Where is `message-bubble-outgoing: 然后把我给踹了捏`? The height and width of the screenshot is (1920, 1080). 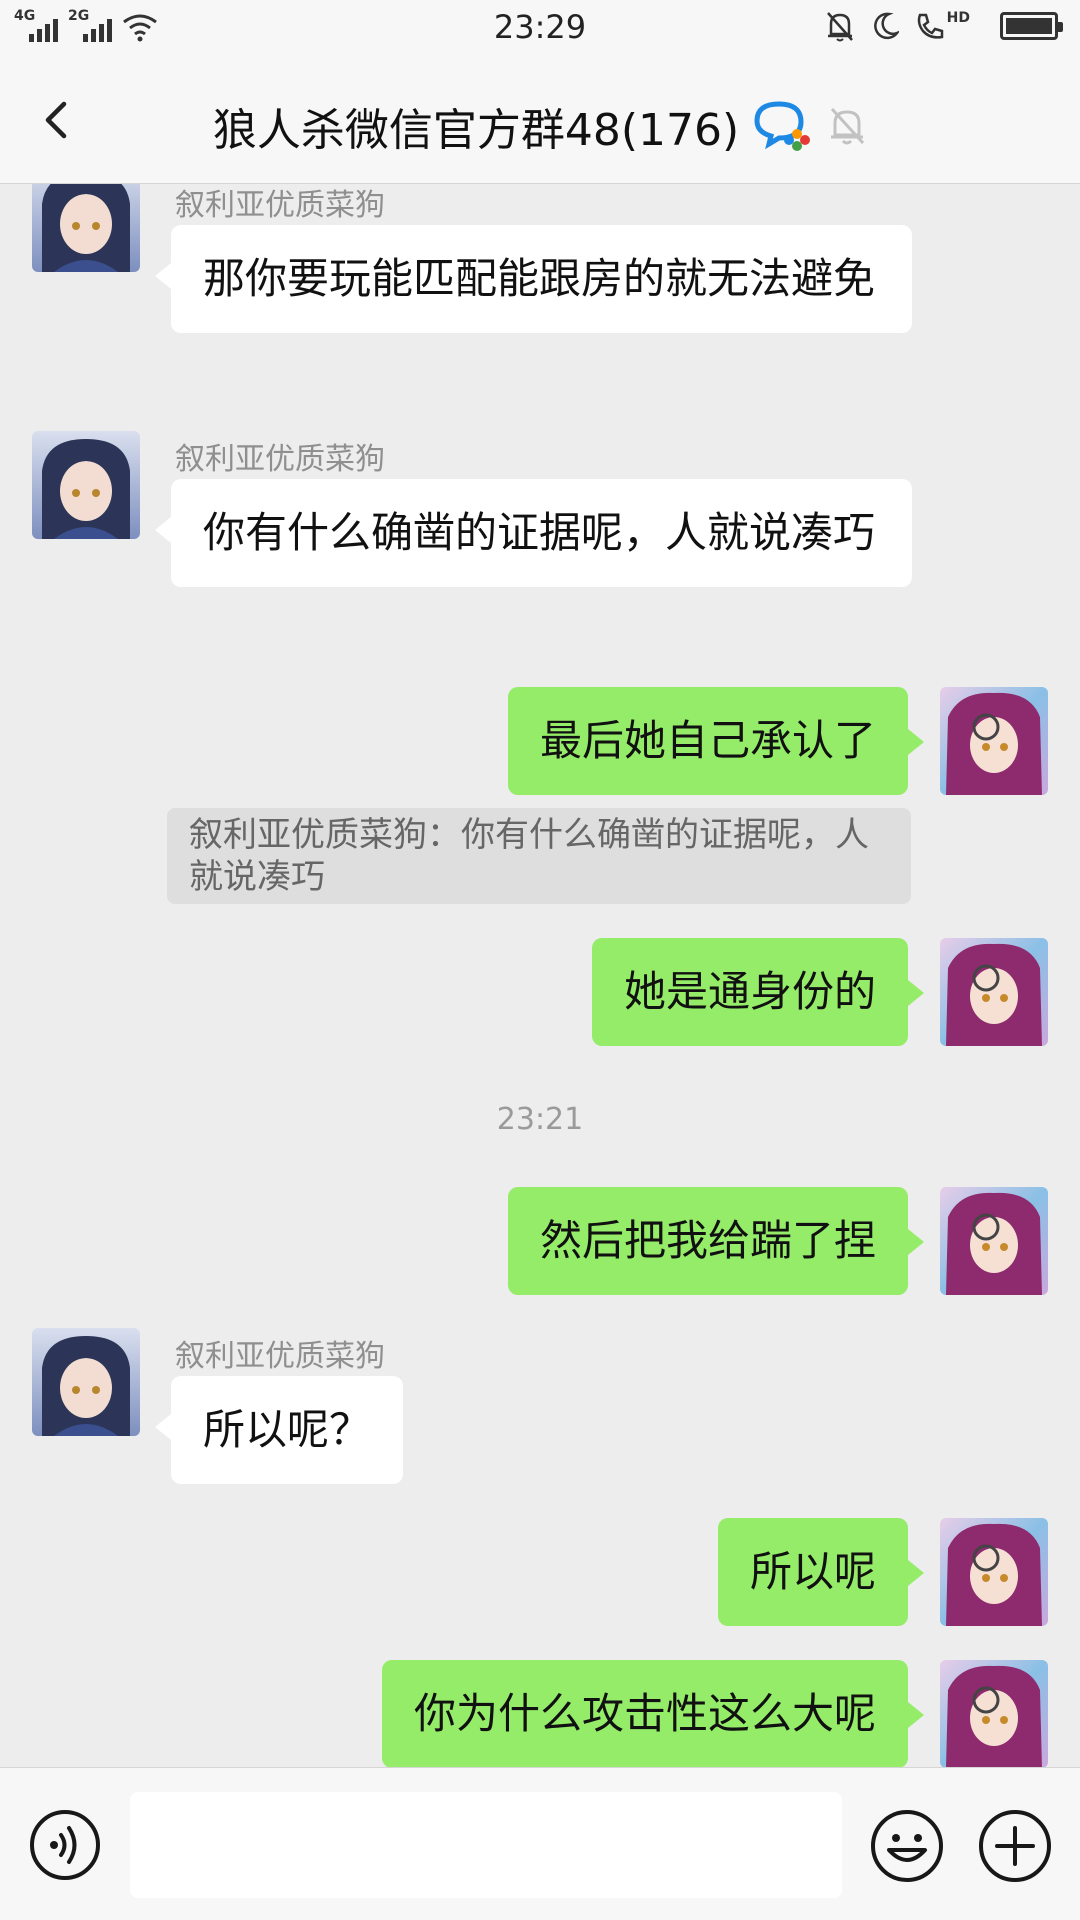
message-bubble-outgoing: 然后把我给踹了捏 is located at coordinates (716, 1241).